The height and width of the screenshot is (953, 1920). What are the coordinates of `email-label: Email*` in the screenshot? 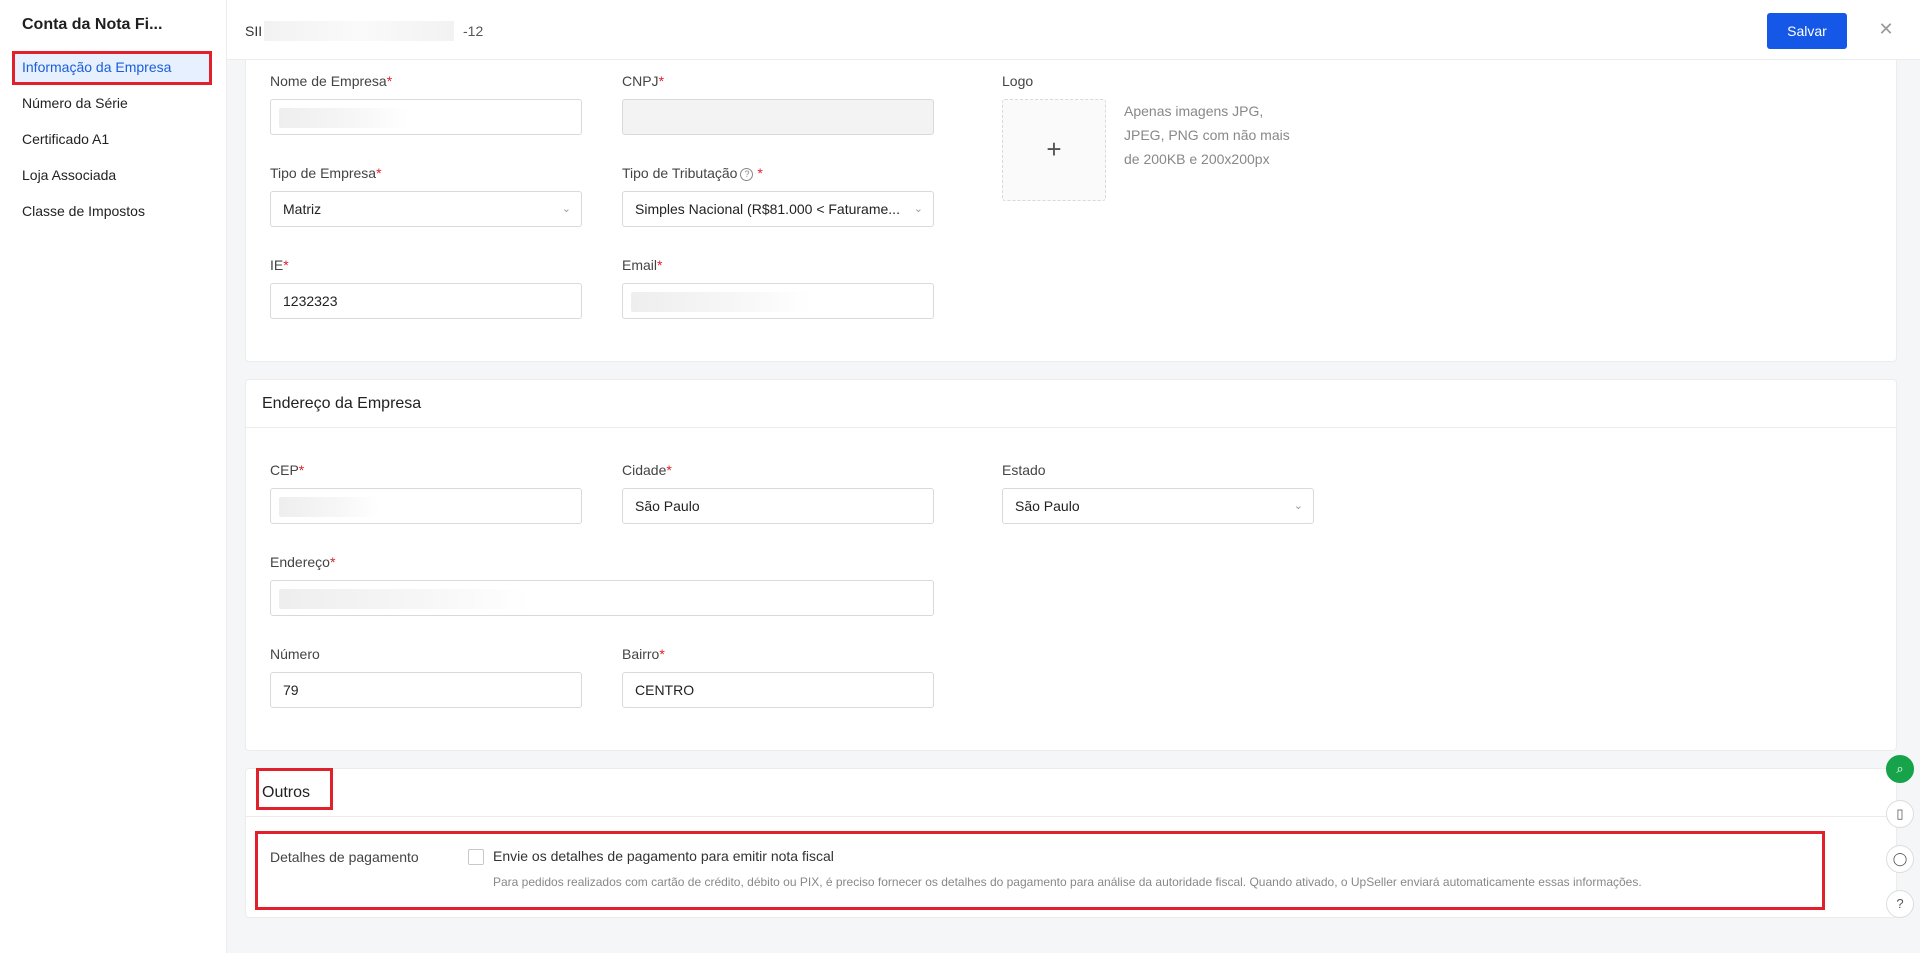 It's located at (642, 265).